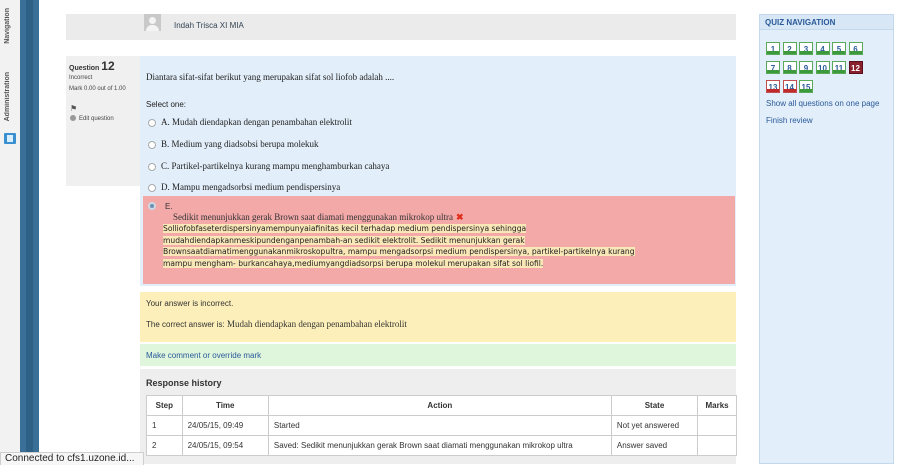  What do you see at coordinates (855, 67) in the screenshot?
I see `quiz-nav-button-12: 12` at bounding box center [855, 67].